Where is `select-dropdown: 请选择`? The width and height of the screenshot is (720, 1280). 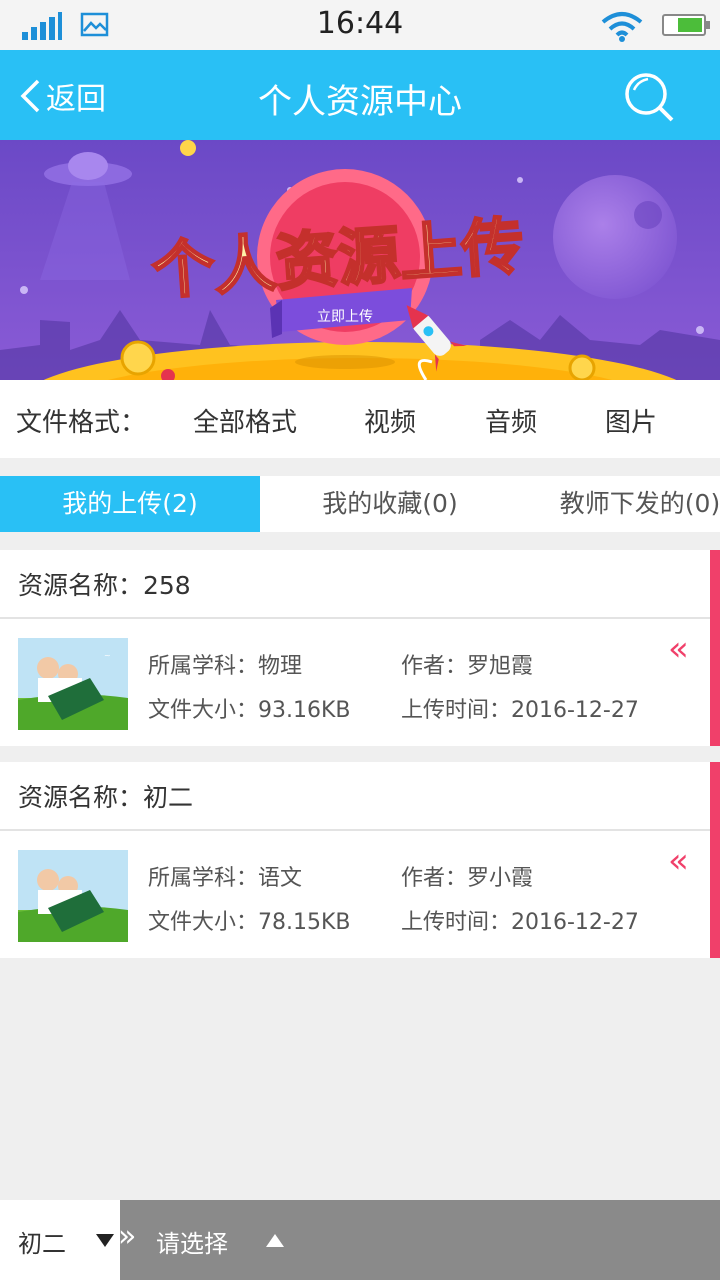
select-dropdown: 请选择 is located at coordinates (192, 1241).